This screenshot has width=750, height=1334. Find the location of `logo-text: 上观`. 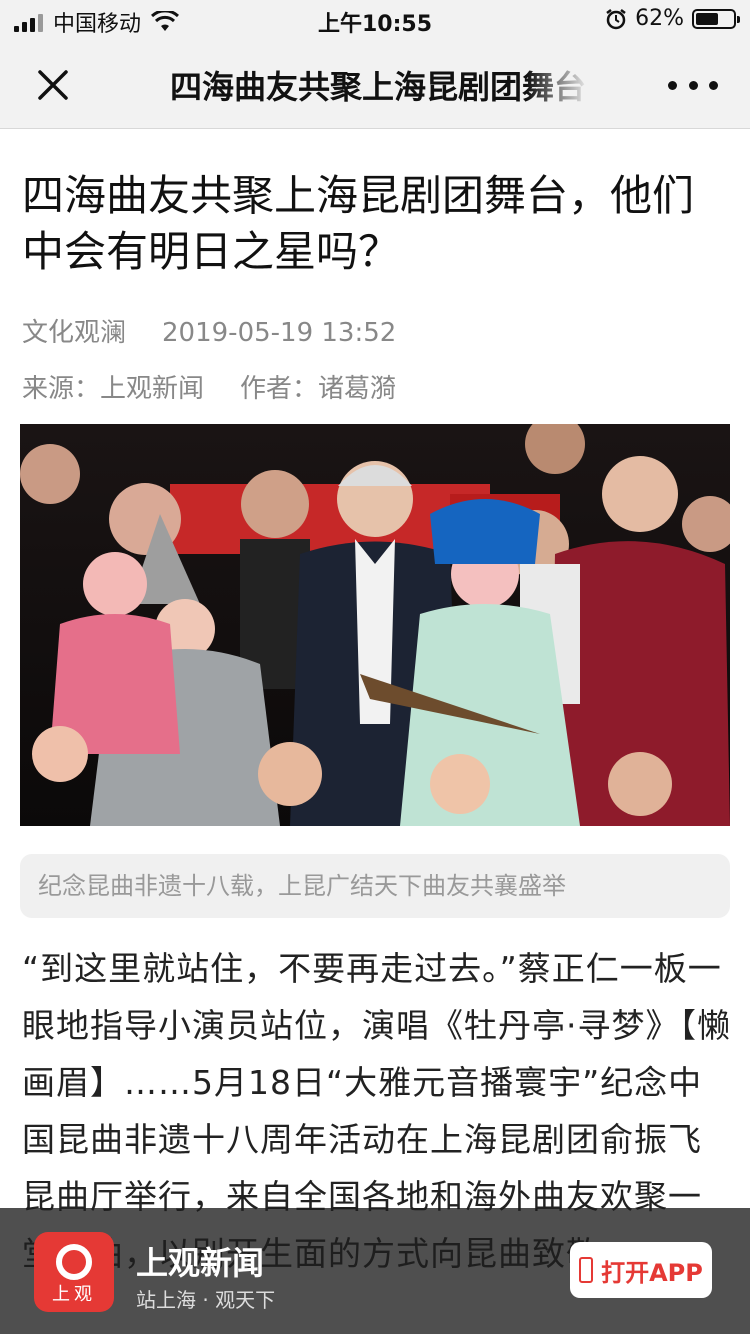

logo-text: 上观 is located at coordinates (74, 1294).